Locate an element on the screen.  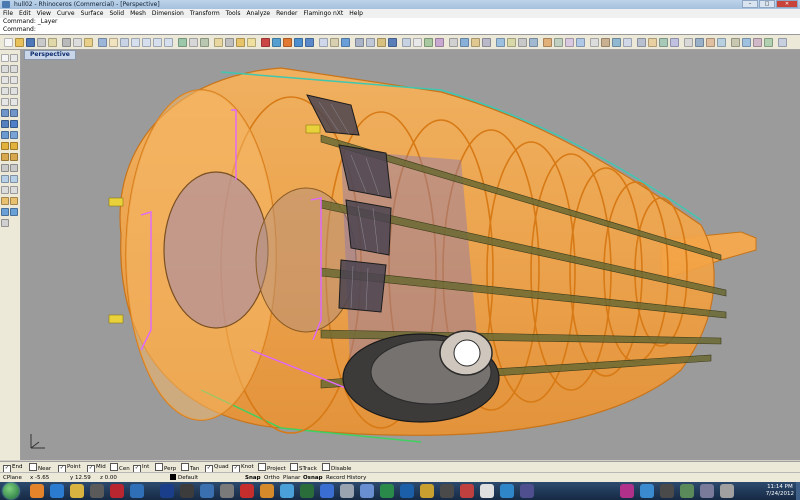
menu-solid: Solid is located at coordinates (116, 13).